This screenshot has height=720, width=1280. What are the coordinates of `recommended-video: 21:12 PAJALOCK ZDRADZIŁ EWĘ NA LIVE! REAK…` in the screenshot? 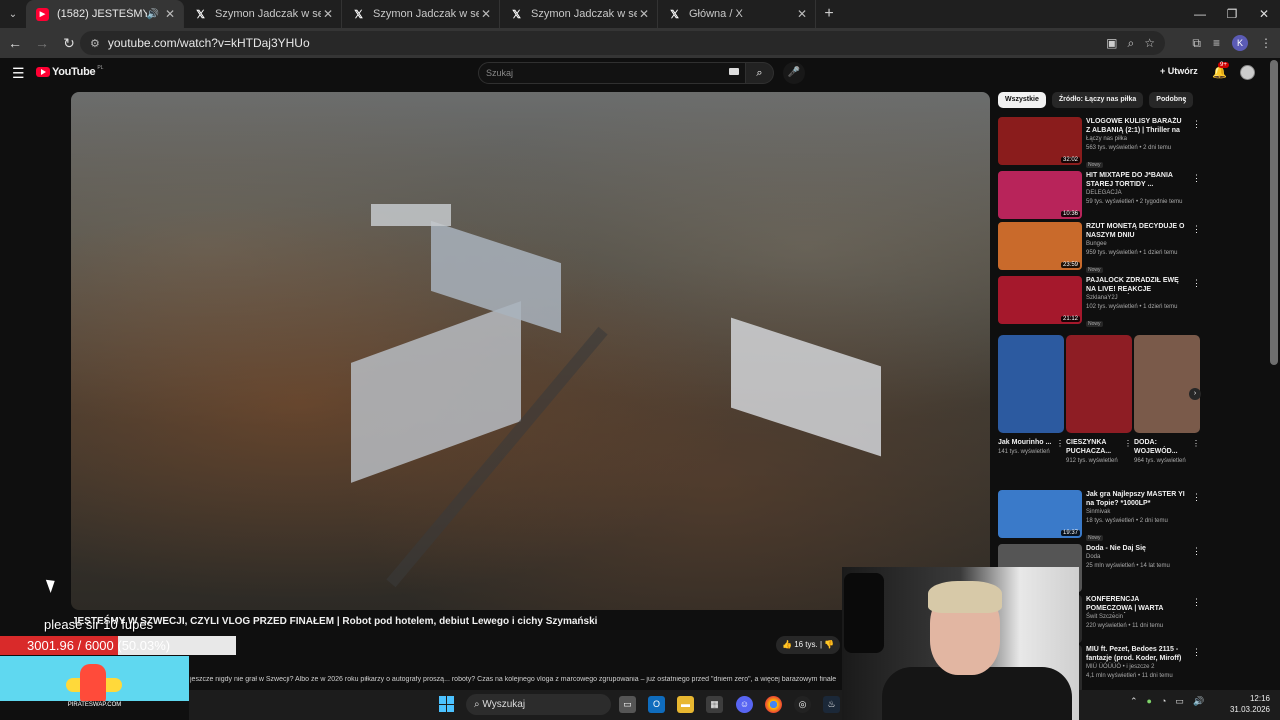 It's located at (1099, 301).